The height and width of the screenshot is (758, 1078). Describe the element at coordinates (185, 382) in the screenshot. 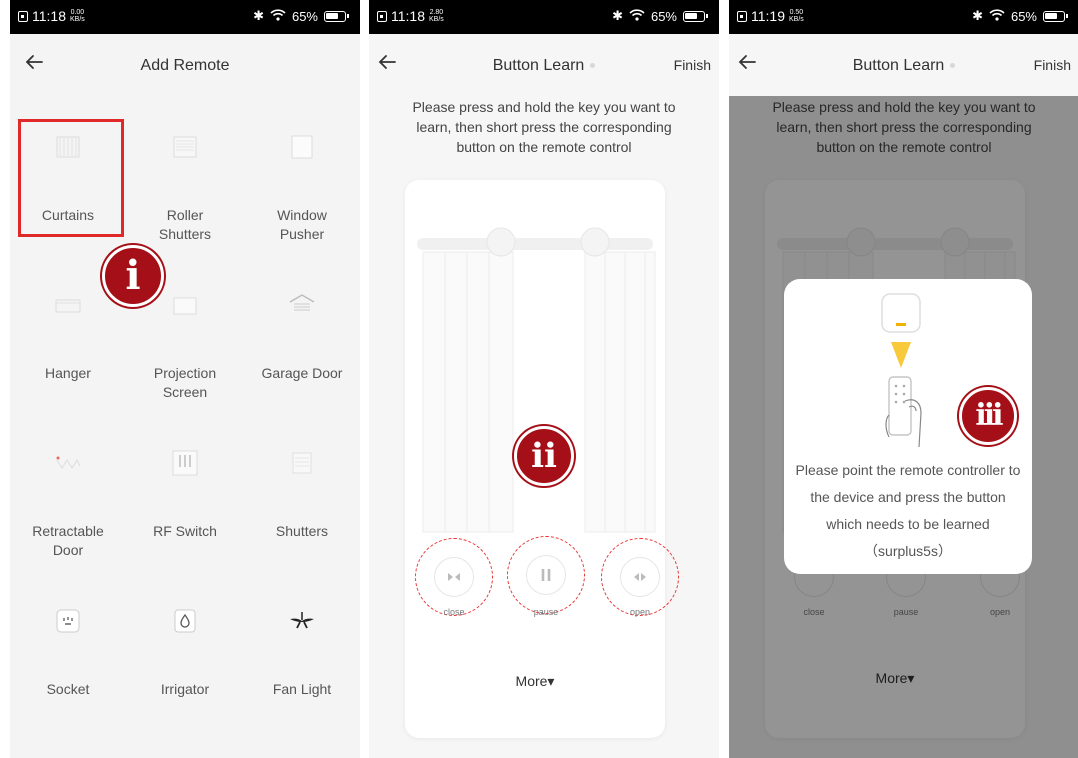

I see `device-label: Projection Screen` at that location.